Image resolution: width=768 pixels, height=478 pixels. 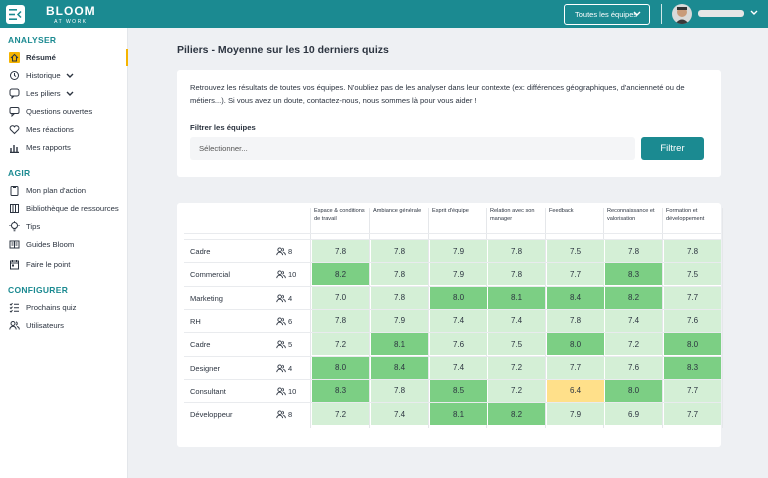 What do you see at coordinates (64, 75) in the screenshot?
I see `sidebar-item-historique: Historique` at bounding box center [64, 75].